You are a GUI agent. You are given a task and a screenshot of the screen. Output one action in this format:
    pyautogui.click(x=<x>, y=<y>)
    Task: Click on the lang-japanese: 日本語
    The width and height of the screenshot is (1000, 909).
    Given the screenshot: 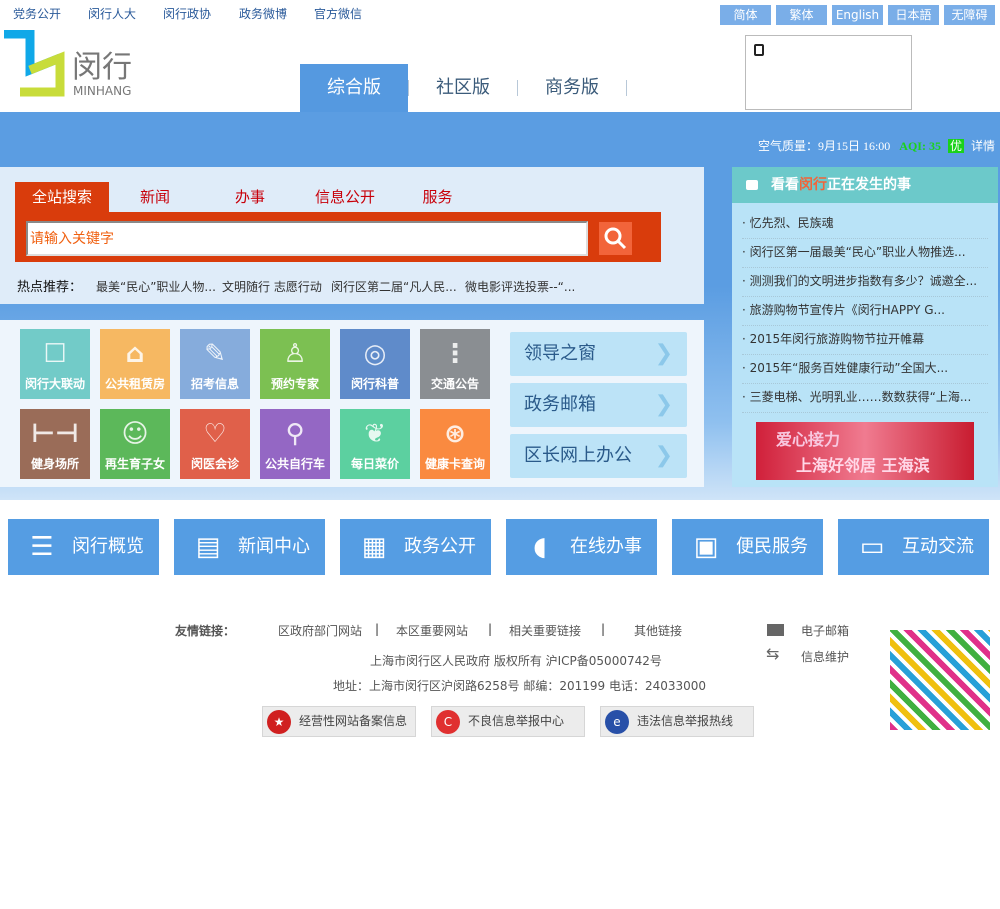 What is the action you would take?
    pyautogui.click(x=913, y=15)
    